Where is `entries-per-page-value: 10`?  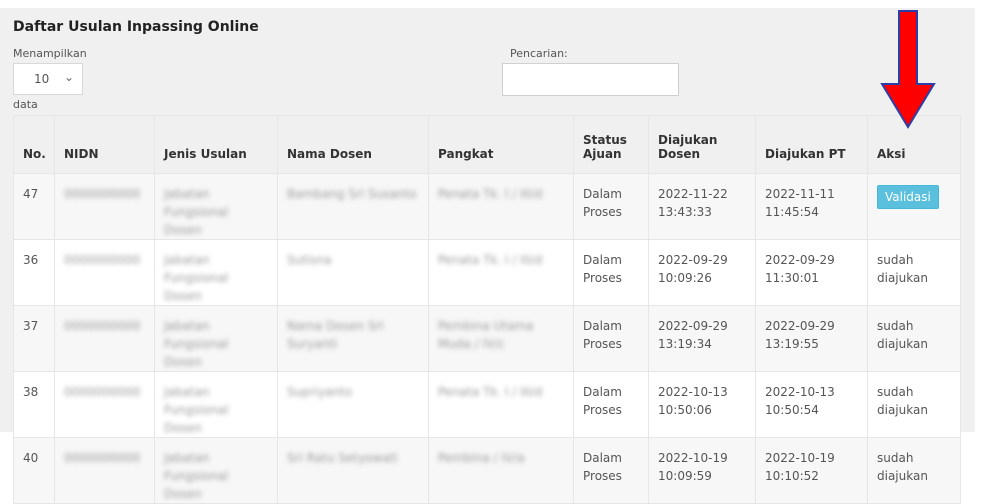 entries-per-page-value: 10 is located at coordinates (42, 79).